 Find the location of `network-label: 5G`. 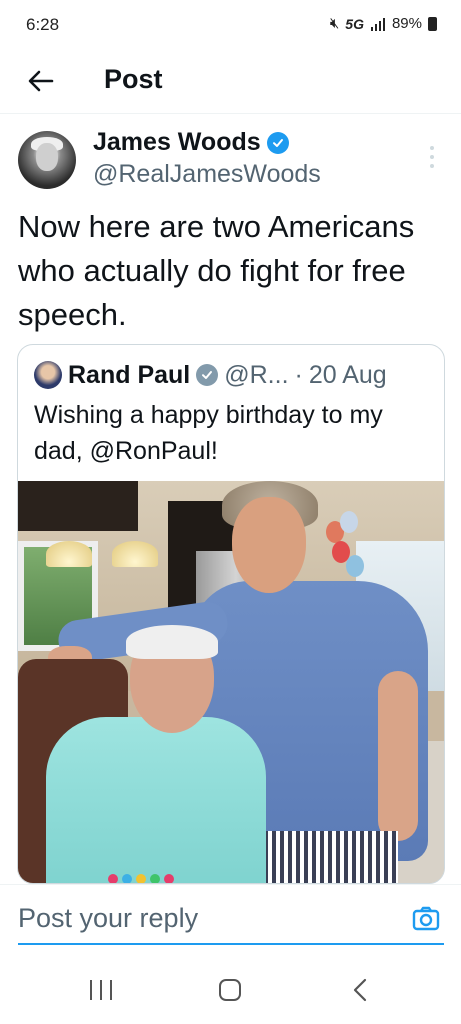

network-label: 5G is located at coordinates (354, 23).